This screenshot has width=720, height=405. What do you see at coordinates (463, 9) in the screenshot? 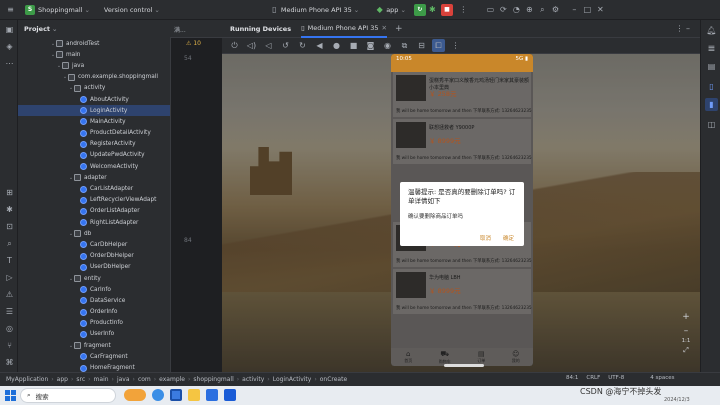
I see `more-actions-icon: ⋮` at bounding box center [463, 9].